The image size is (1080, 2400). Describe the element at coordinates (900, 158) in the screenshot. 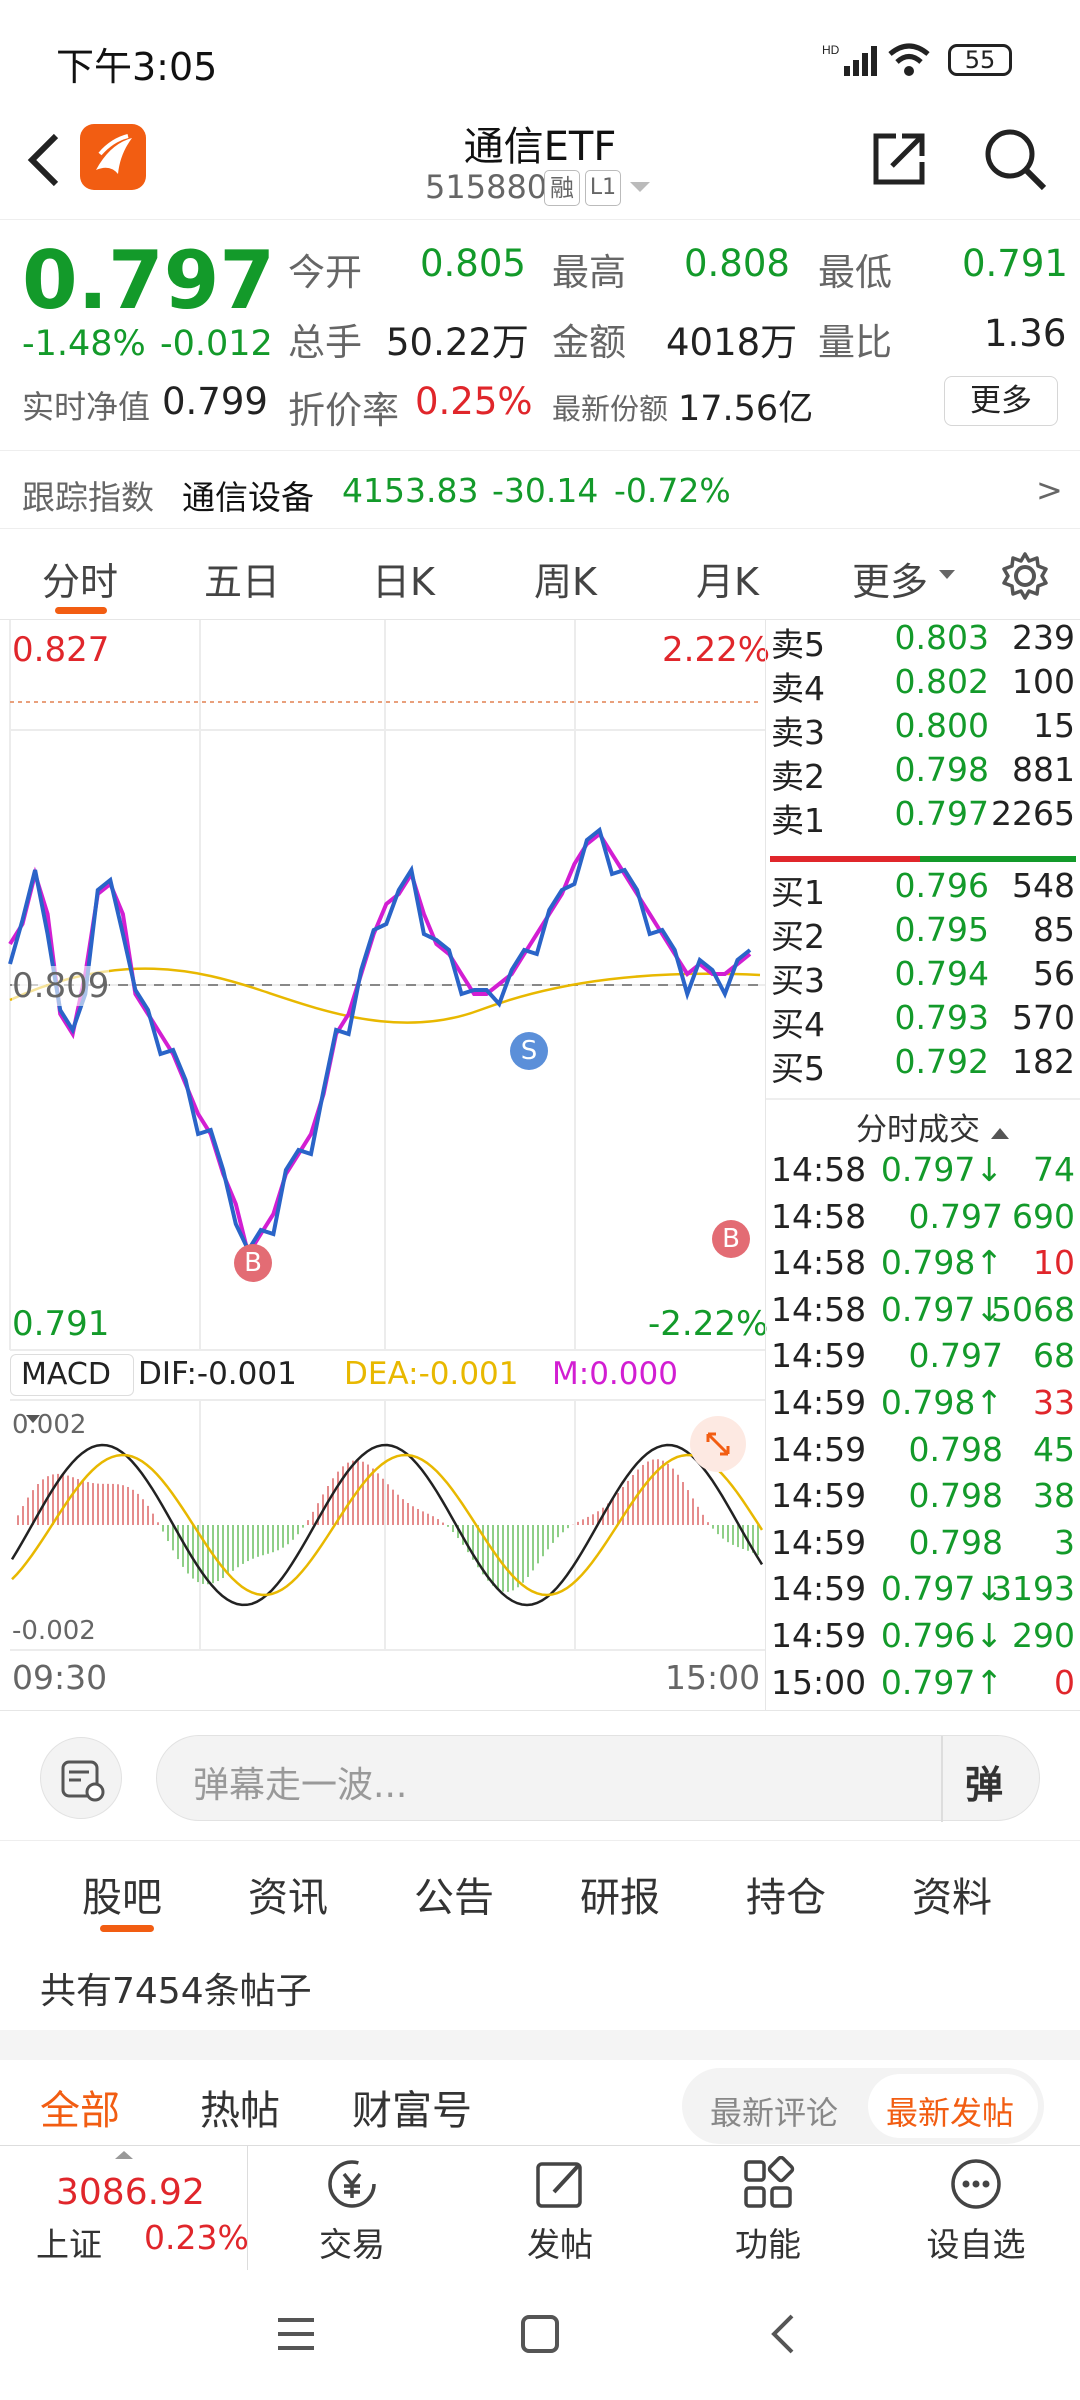

I see `share-icon` at that location.